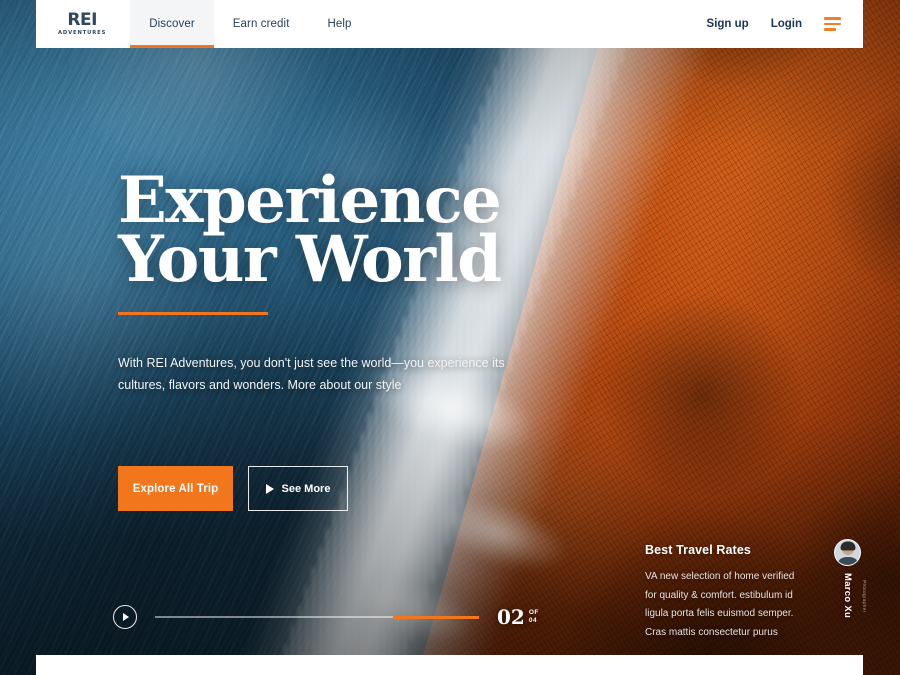 The height and width of the screenshot is (675, 900). I want to click on nav-item-label: Help, so click(339, 24).